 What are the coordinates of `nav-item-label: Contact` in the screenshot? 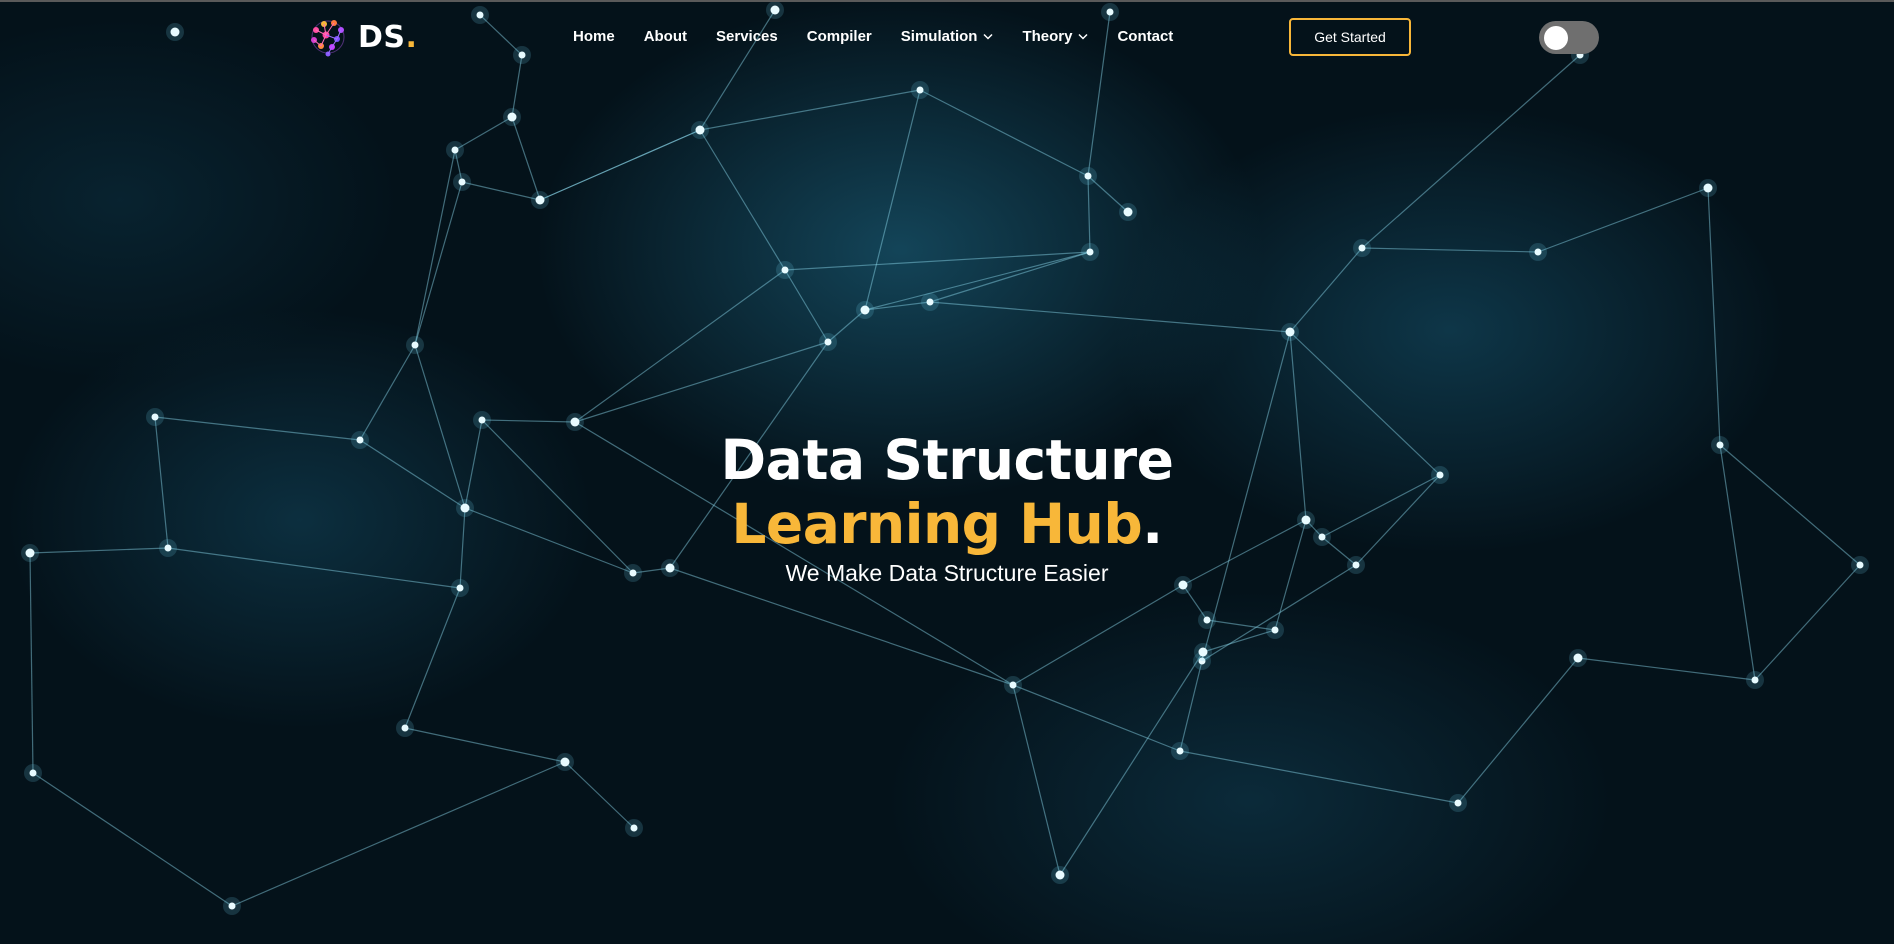 It's located at (1145, 36).